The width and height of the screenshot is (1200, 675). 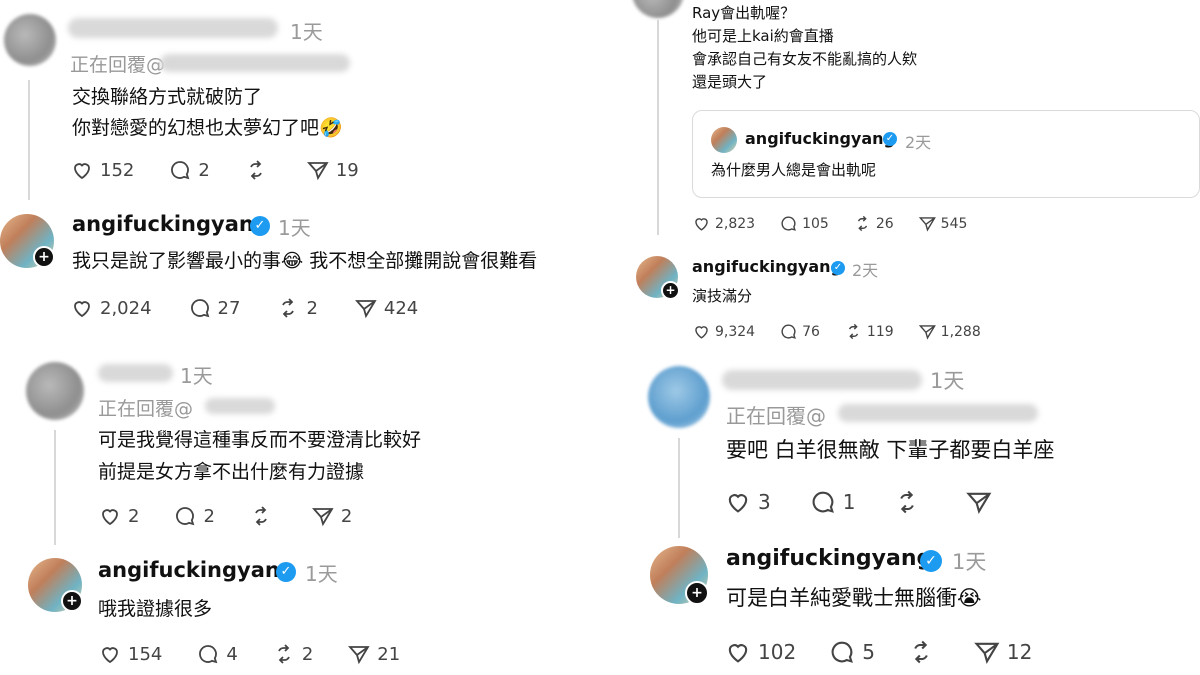 What do you see at coordinates (878, 652) in the screenshot?
I see `action-bar: 102 5 12` at bounding box center [878, 652].